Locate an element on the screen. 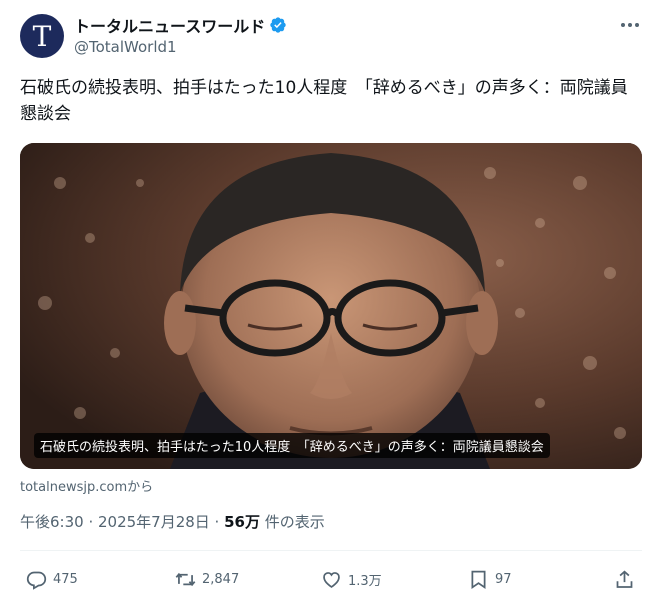  heart-icon is located at coordinates (331, 579).